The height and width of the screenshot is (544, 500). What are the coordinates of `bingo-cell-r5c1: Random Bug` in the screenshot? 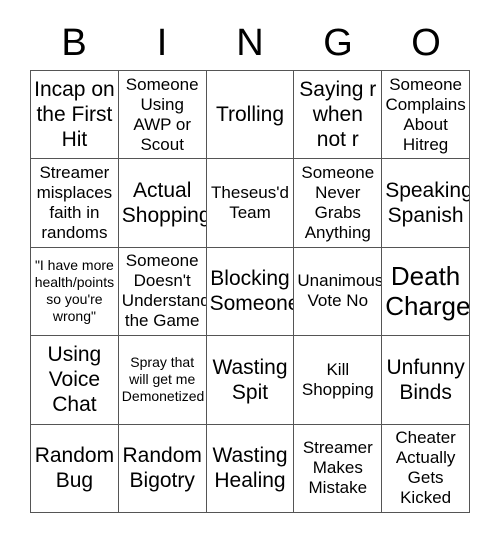 It's located at (75, 468).